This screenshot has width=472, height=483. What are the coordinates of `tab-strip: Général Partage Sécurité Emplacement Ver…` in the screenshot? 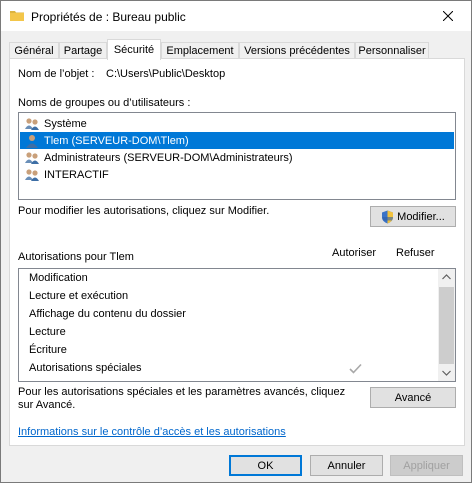 It's located at (237, 49).